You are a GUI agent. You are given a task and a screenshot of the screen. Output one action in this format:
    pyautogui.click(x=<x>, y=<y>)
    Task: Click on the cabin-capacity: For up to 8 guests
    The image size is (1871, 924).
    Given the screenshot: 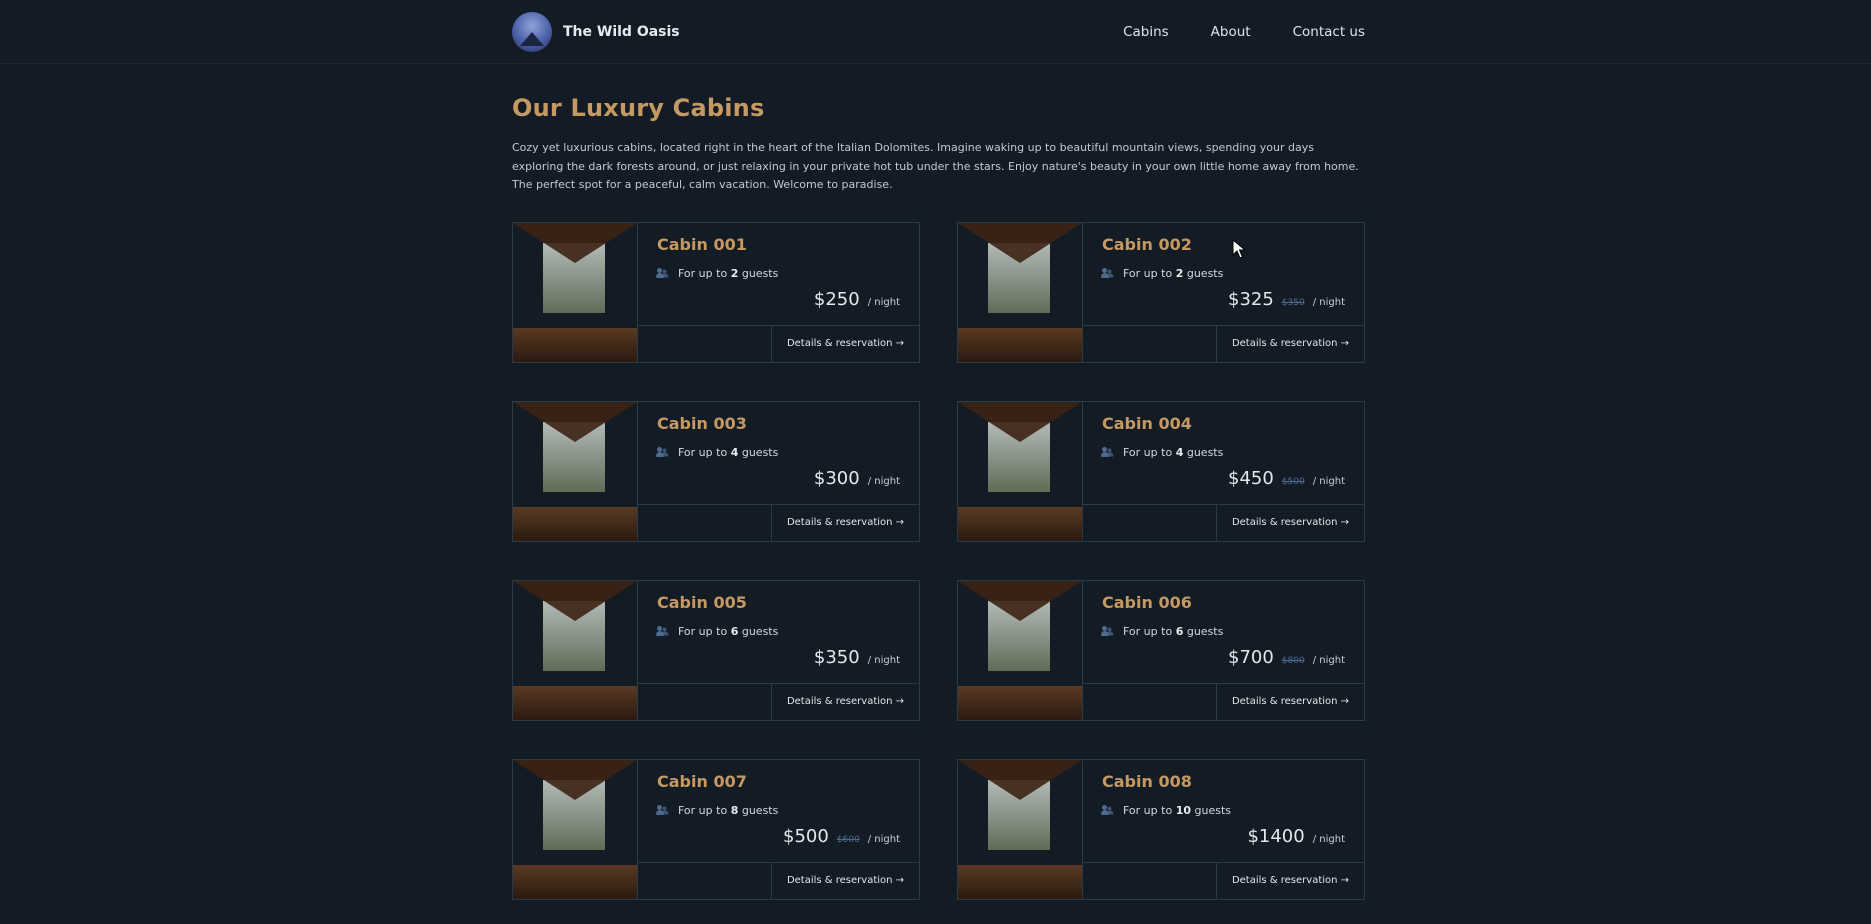 What is the action you would take?
    pyautogui.click(x=717, y=810)
    